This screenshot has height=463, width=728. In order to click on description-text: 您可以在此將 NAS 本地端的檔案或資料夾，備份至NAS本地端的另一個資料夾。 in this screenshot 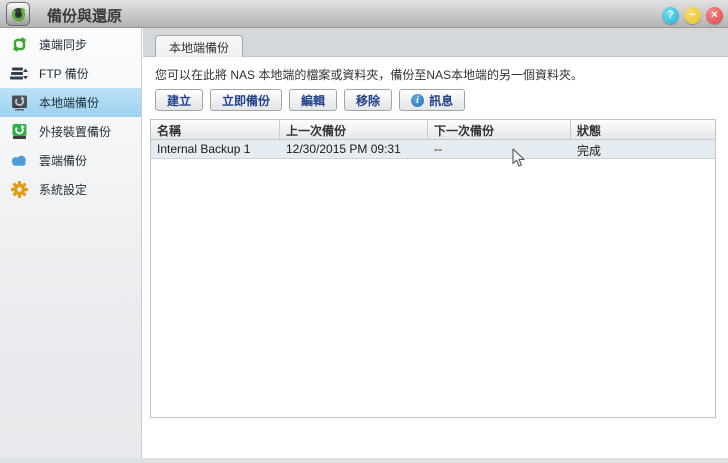, I will do `click(369, 75)`.